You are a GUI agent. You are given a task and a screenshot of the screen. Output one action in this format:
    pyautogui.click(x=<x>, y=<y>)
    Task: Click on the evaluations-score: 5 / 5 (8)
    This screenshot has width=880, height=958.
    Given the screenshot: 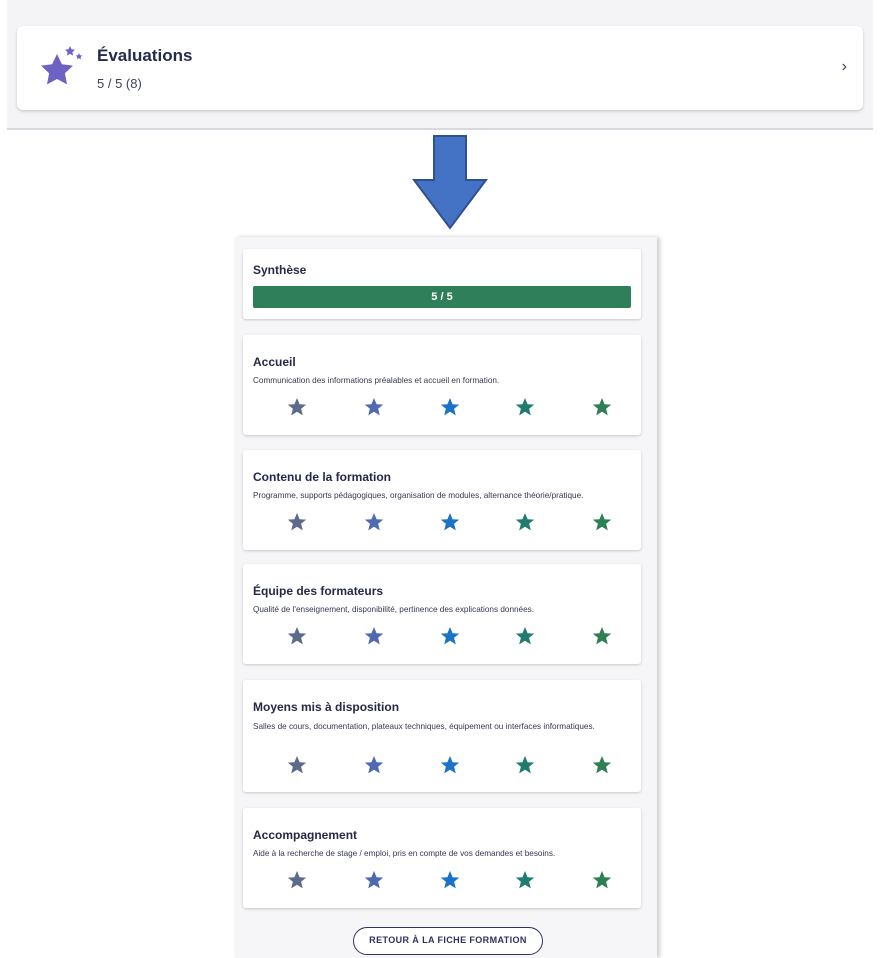 What is the action you would take?
    pyautogui.click(x=119, y=83)
    